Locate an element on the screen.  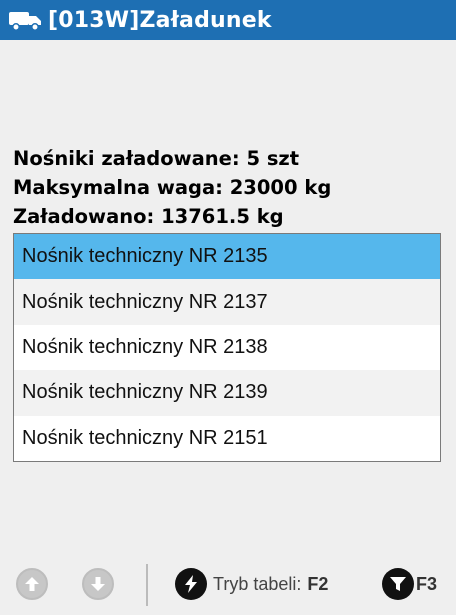
filter-icon is located at coordinates (398, 584).